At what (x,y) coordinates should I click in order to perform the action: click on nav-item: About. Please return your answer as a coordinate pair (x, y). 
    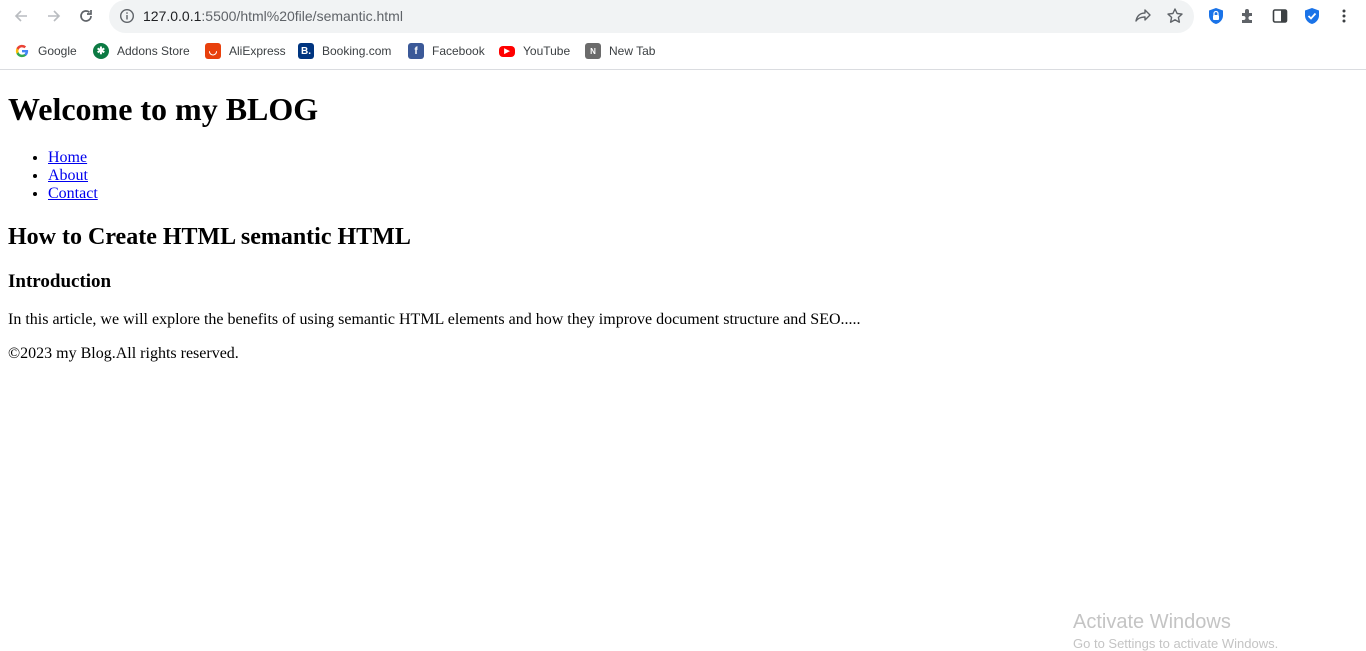
    Looking at the image, I should click on (73, 176).